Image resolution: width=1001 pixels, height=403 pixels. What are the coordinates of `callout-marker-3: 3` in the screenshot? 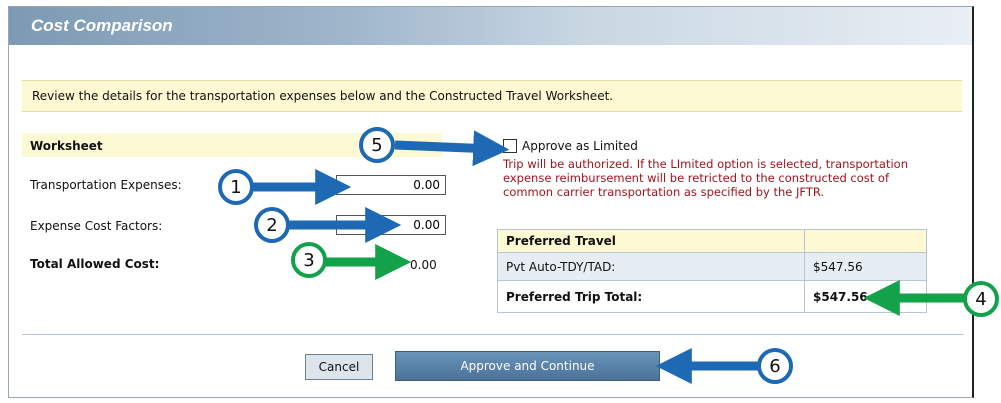 It's located at (309, 260).